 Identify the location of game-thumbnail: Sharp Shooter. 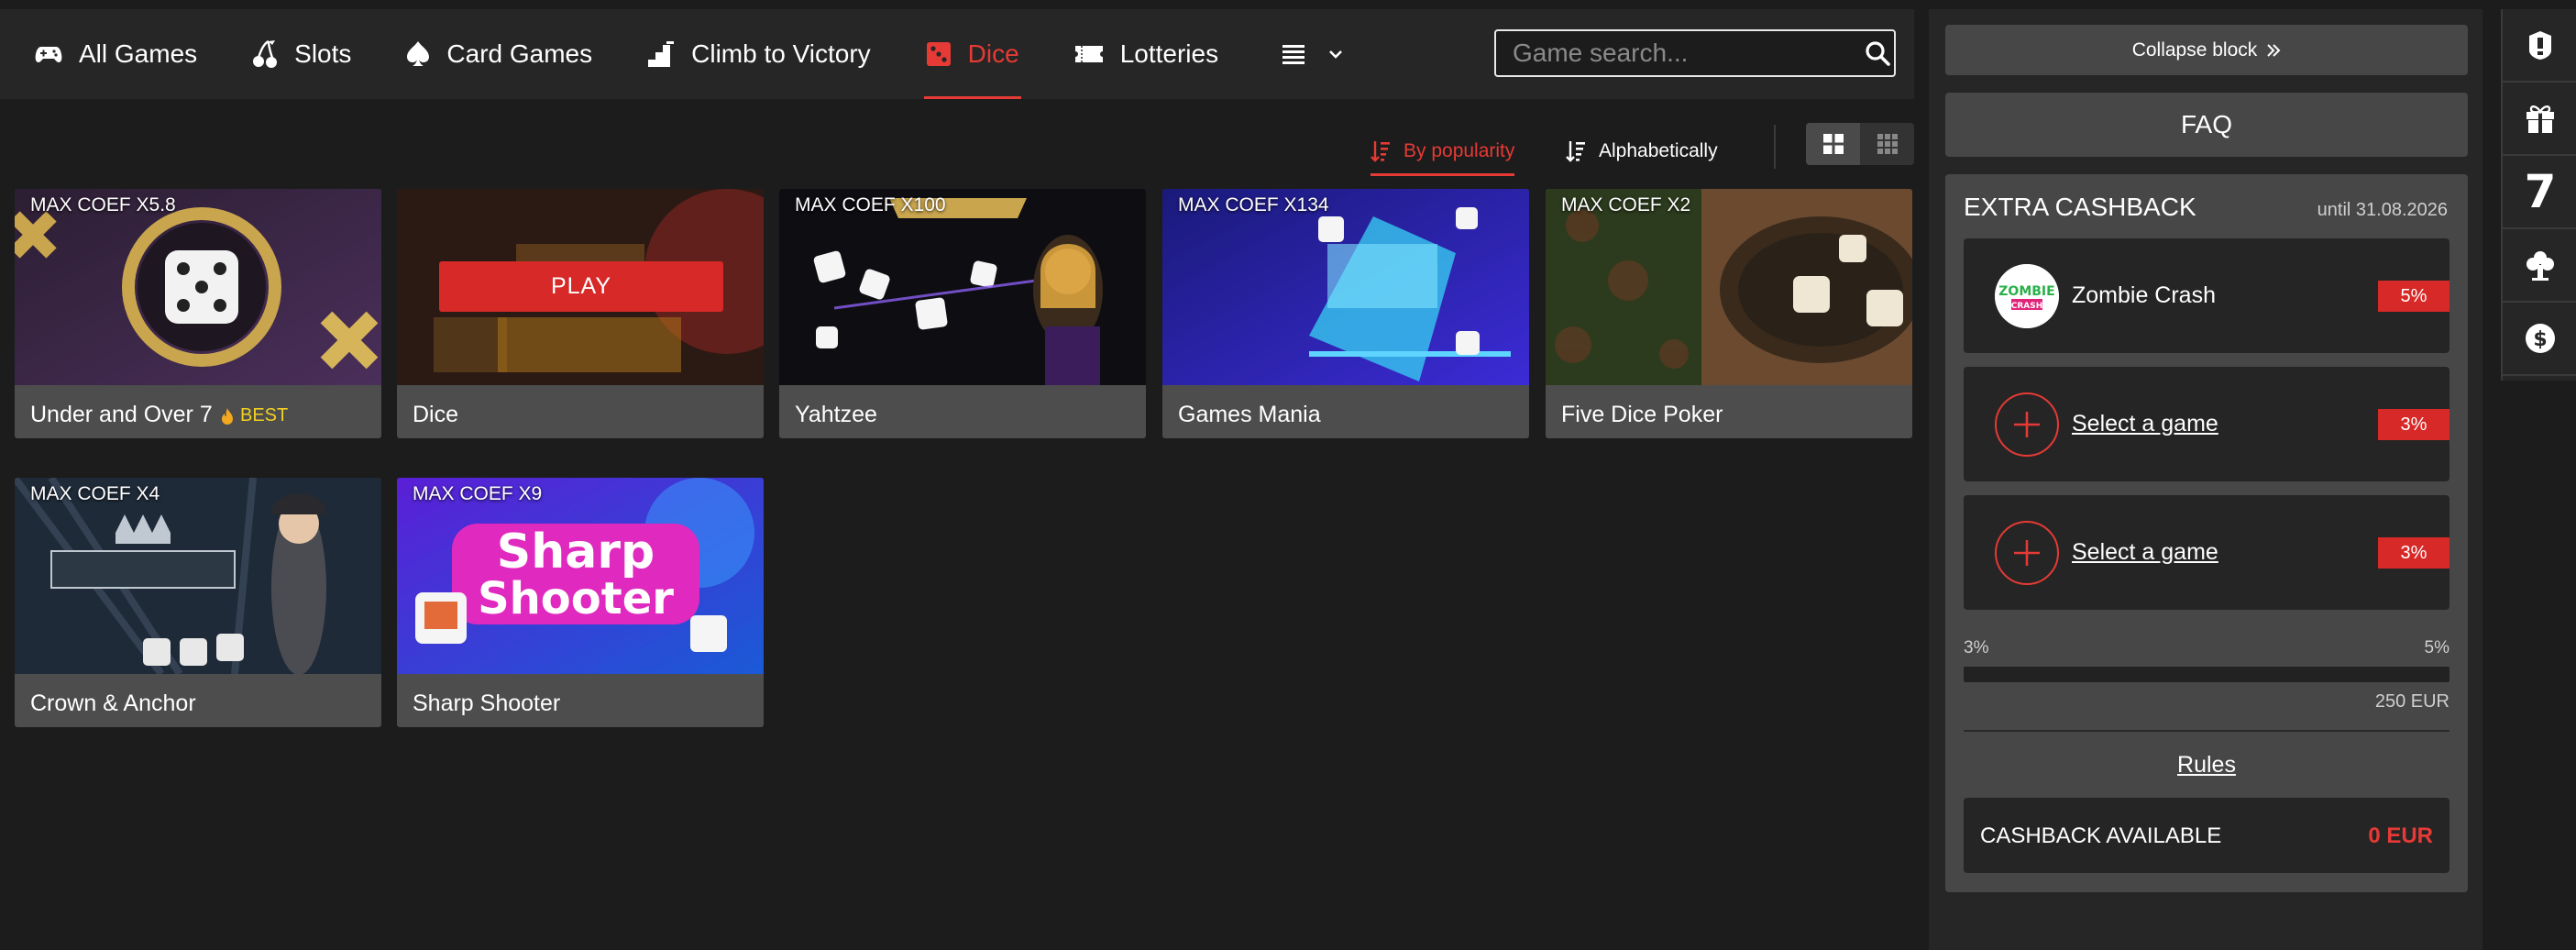
(580, 576).